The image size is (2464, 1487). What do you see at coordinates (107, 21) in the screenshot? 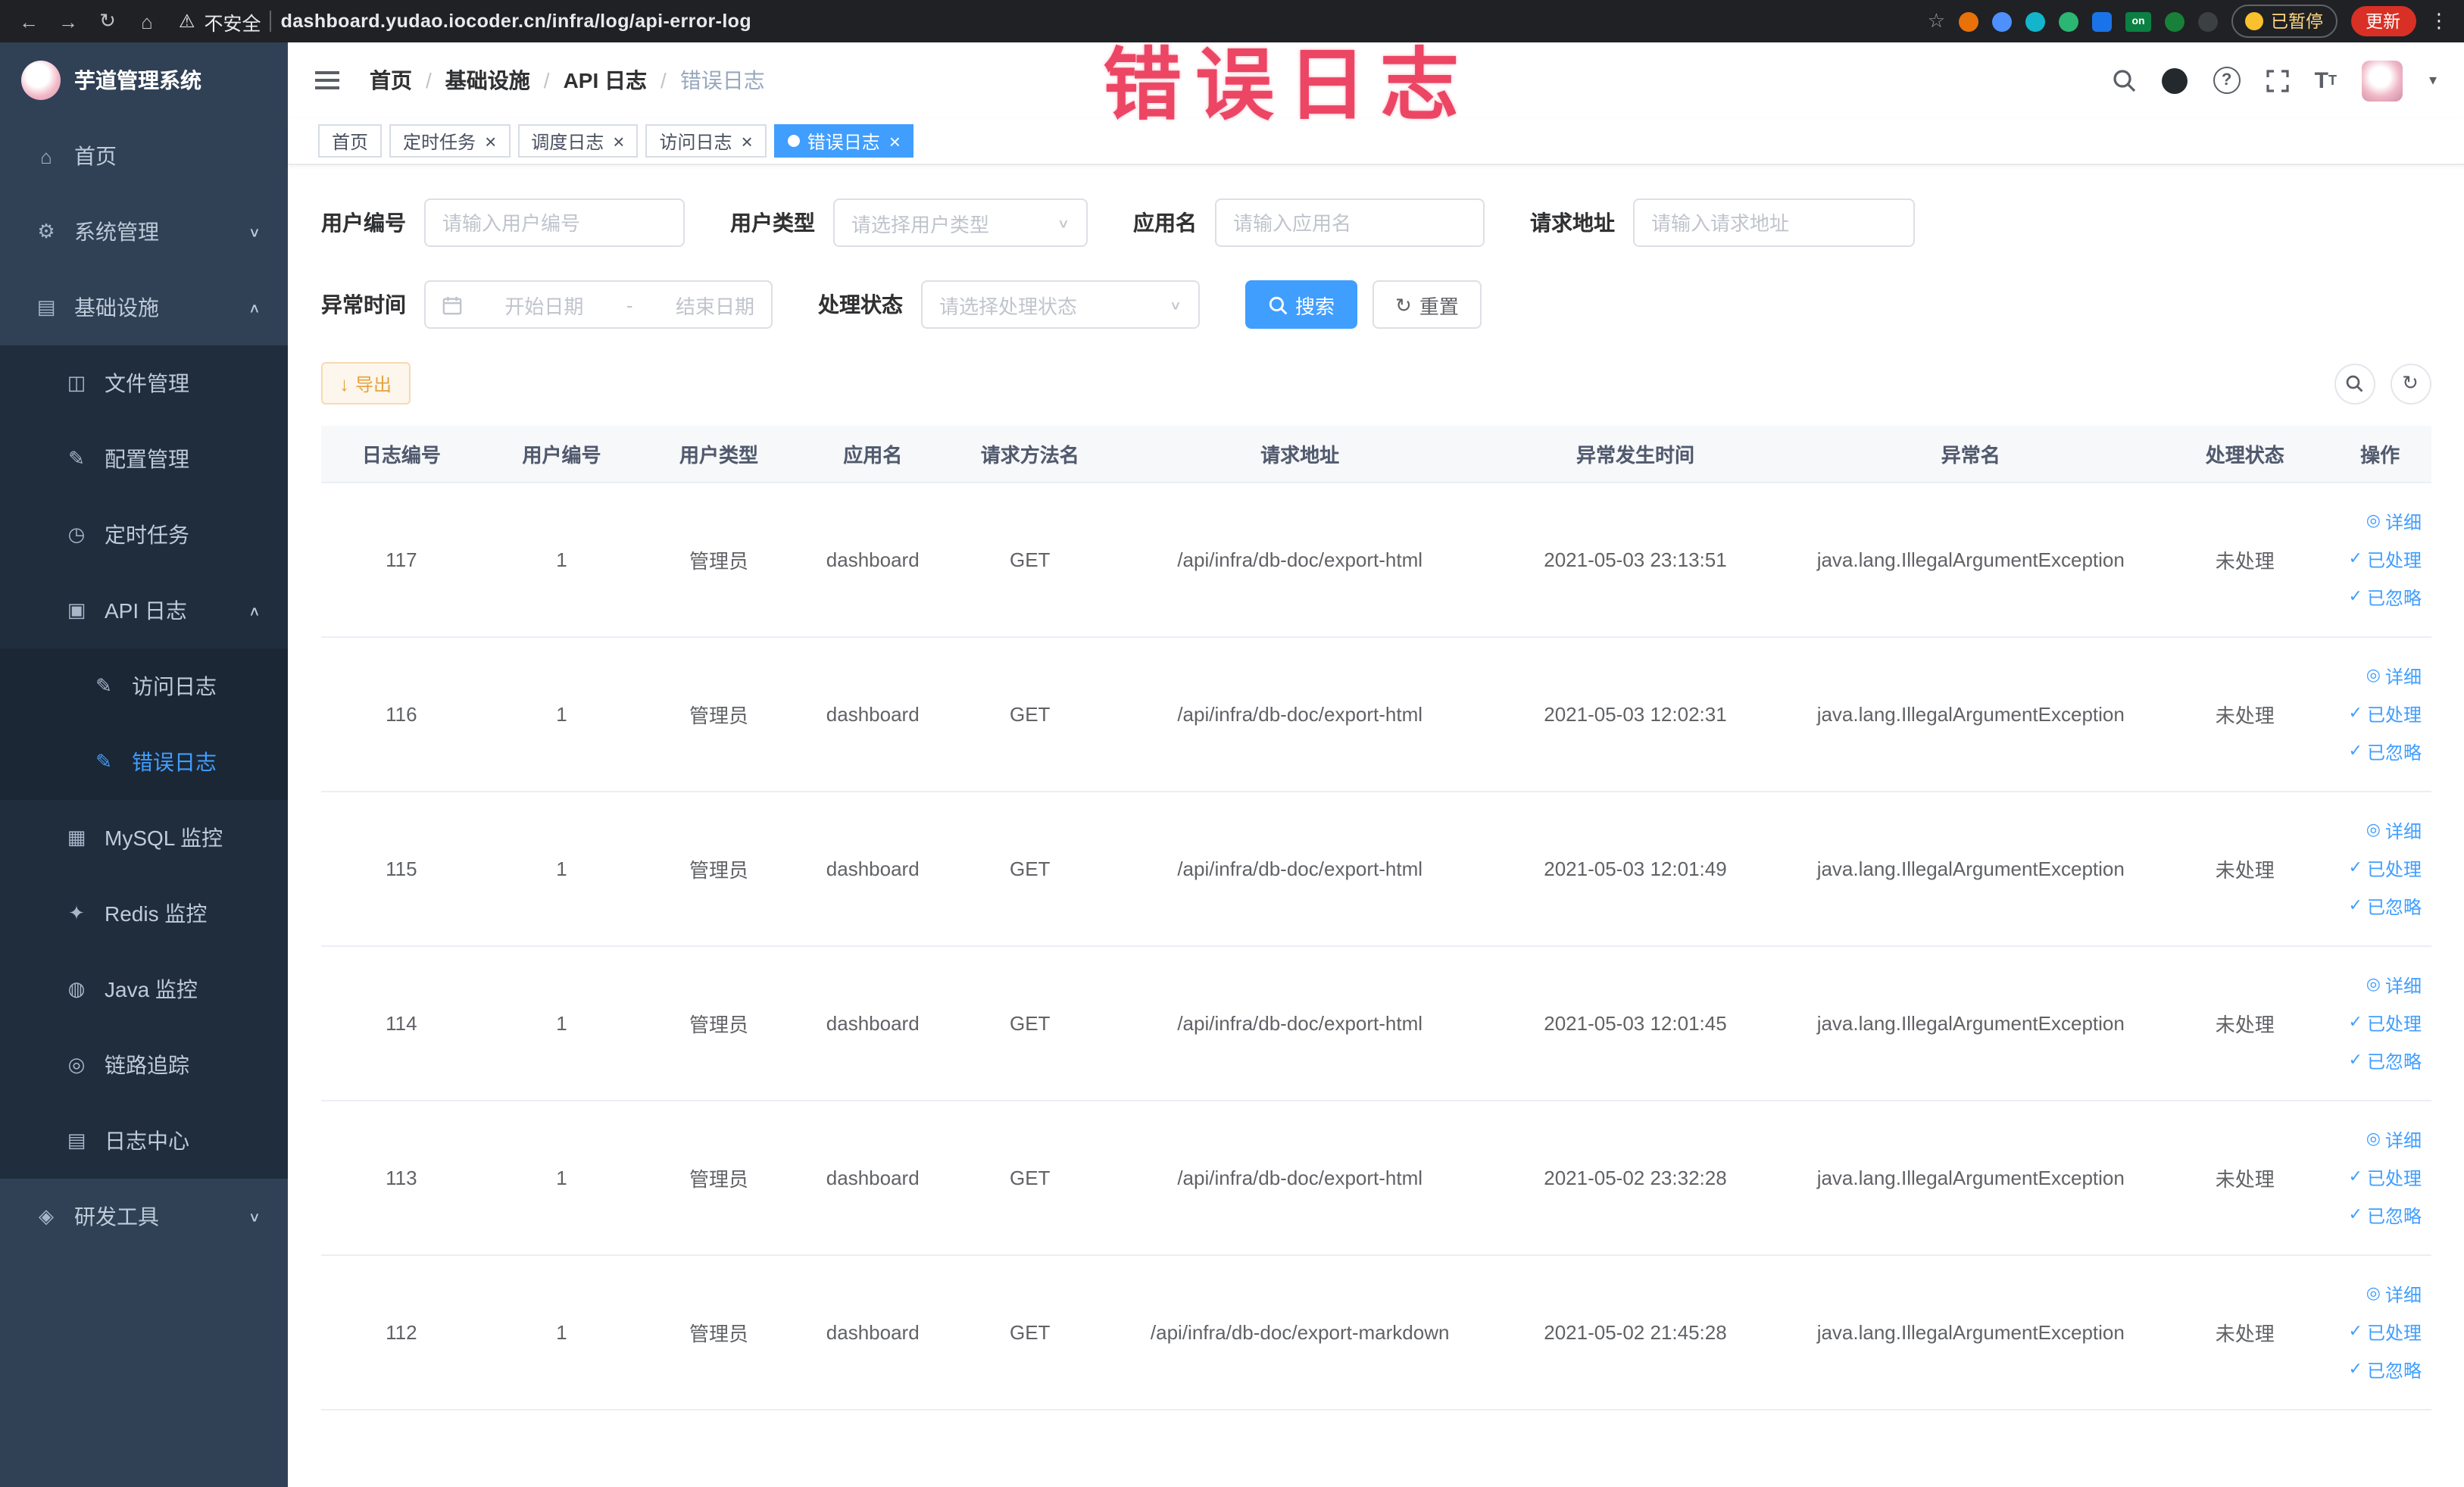
I see `reload-icon: ↻` at bounding box center [107, 21].